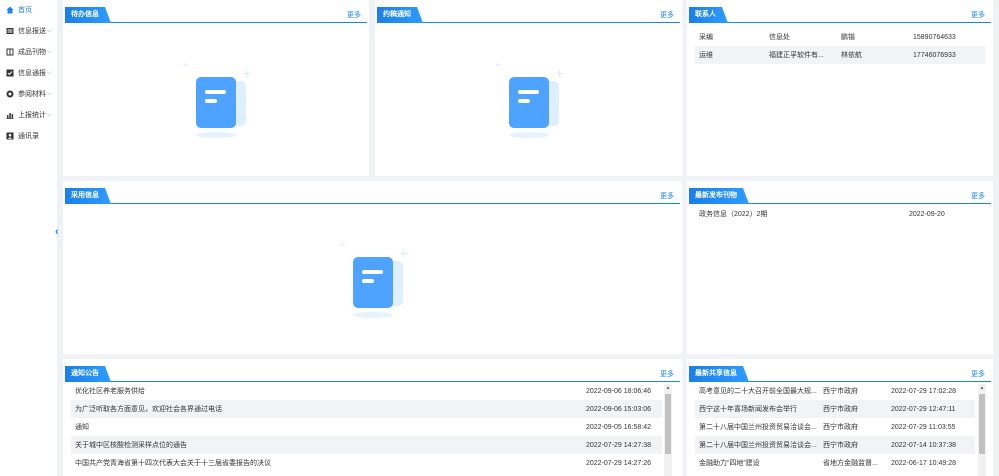 The width and height of the screenshot is (999, 476). Describe the element at coordinates (851, 55) in the screenshot. I see `contact-name: 林依航` at that location.